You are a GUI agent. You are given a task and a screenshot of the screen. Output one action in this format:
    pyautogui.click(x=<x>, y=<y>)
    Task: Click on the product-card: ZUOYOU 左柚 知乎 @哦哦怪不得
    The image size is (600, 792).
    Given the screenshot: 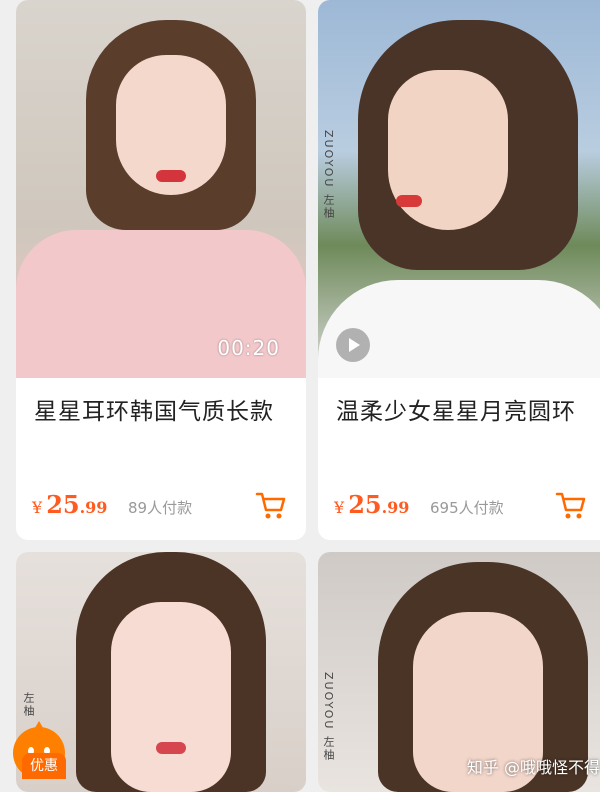 What is the action you would take?
    pyautogui.click(x=459, y=672)
    